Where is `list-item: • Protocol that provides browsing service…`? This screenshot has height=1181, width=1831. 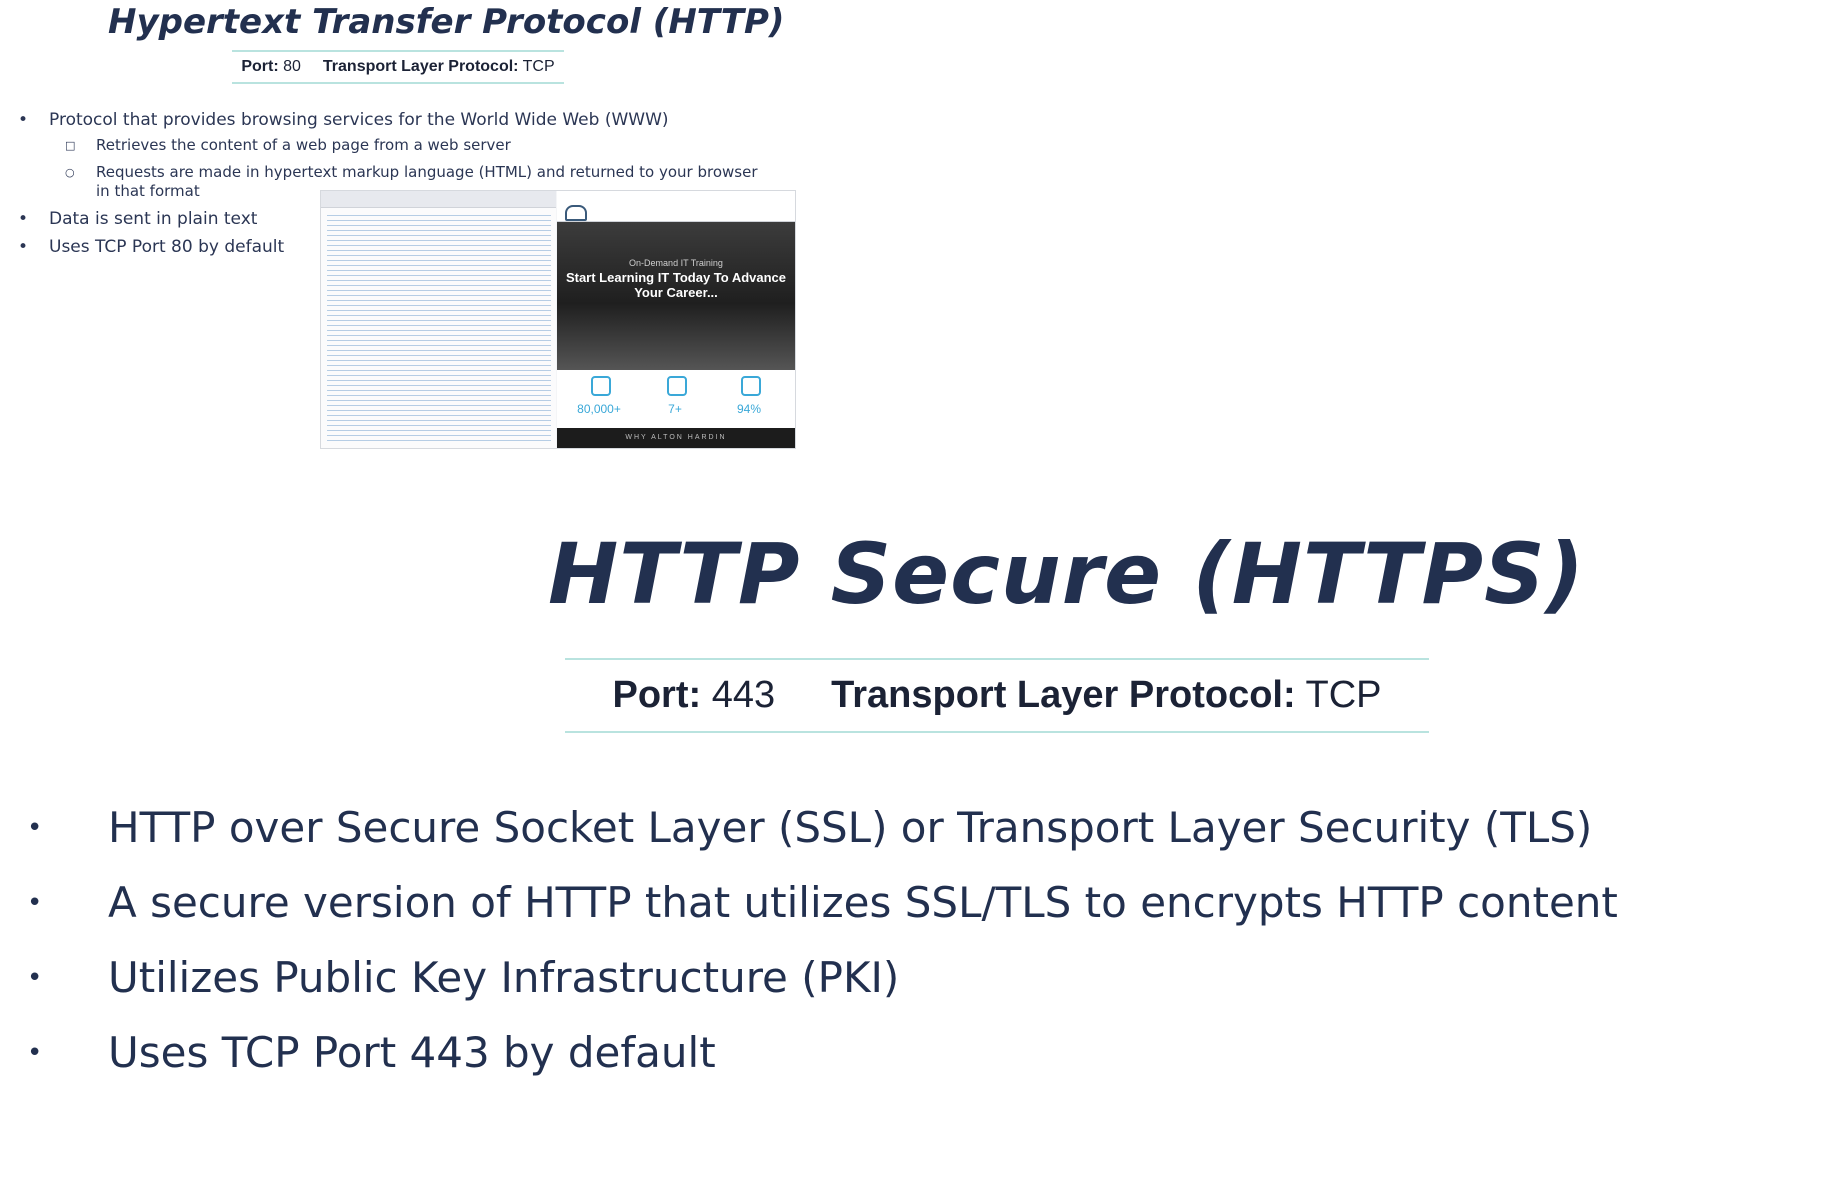
list-item: • Protocol that provides browsing service… is located at coordinates (343, 120).